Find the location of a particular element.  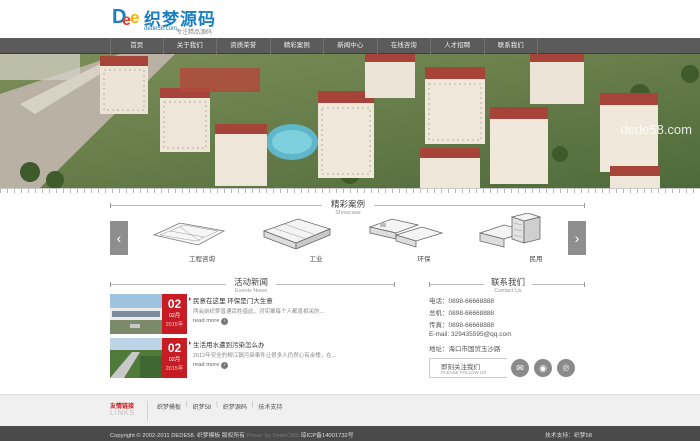

contact-subtitle: Contact Us is located at coordinates (508, 291).